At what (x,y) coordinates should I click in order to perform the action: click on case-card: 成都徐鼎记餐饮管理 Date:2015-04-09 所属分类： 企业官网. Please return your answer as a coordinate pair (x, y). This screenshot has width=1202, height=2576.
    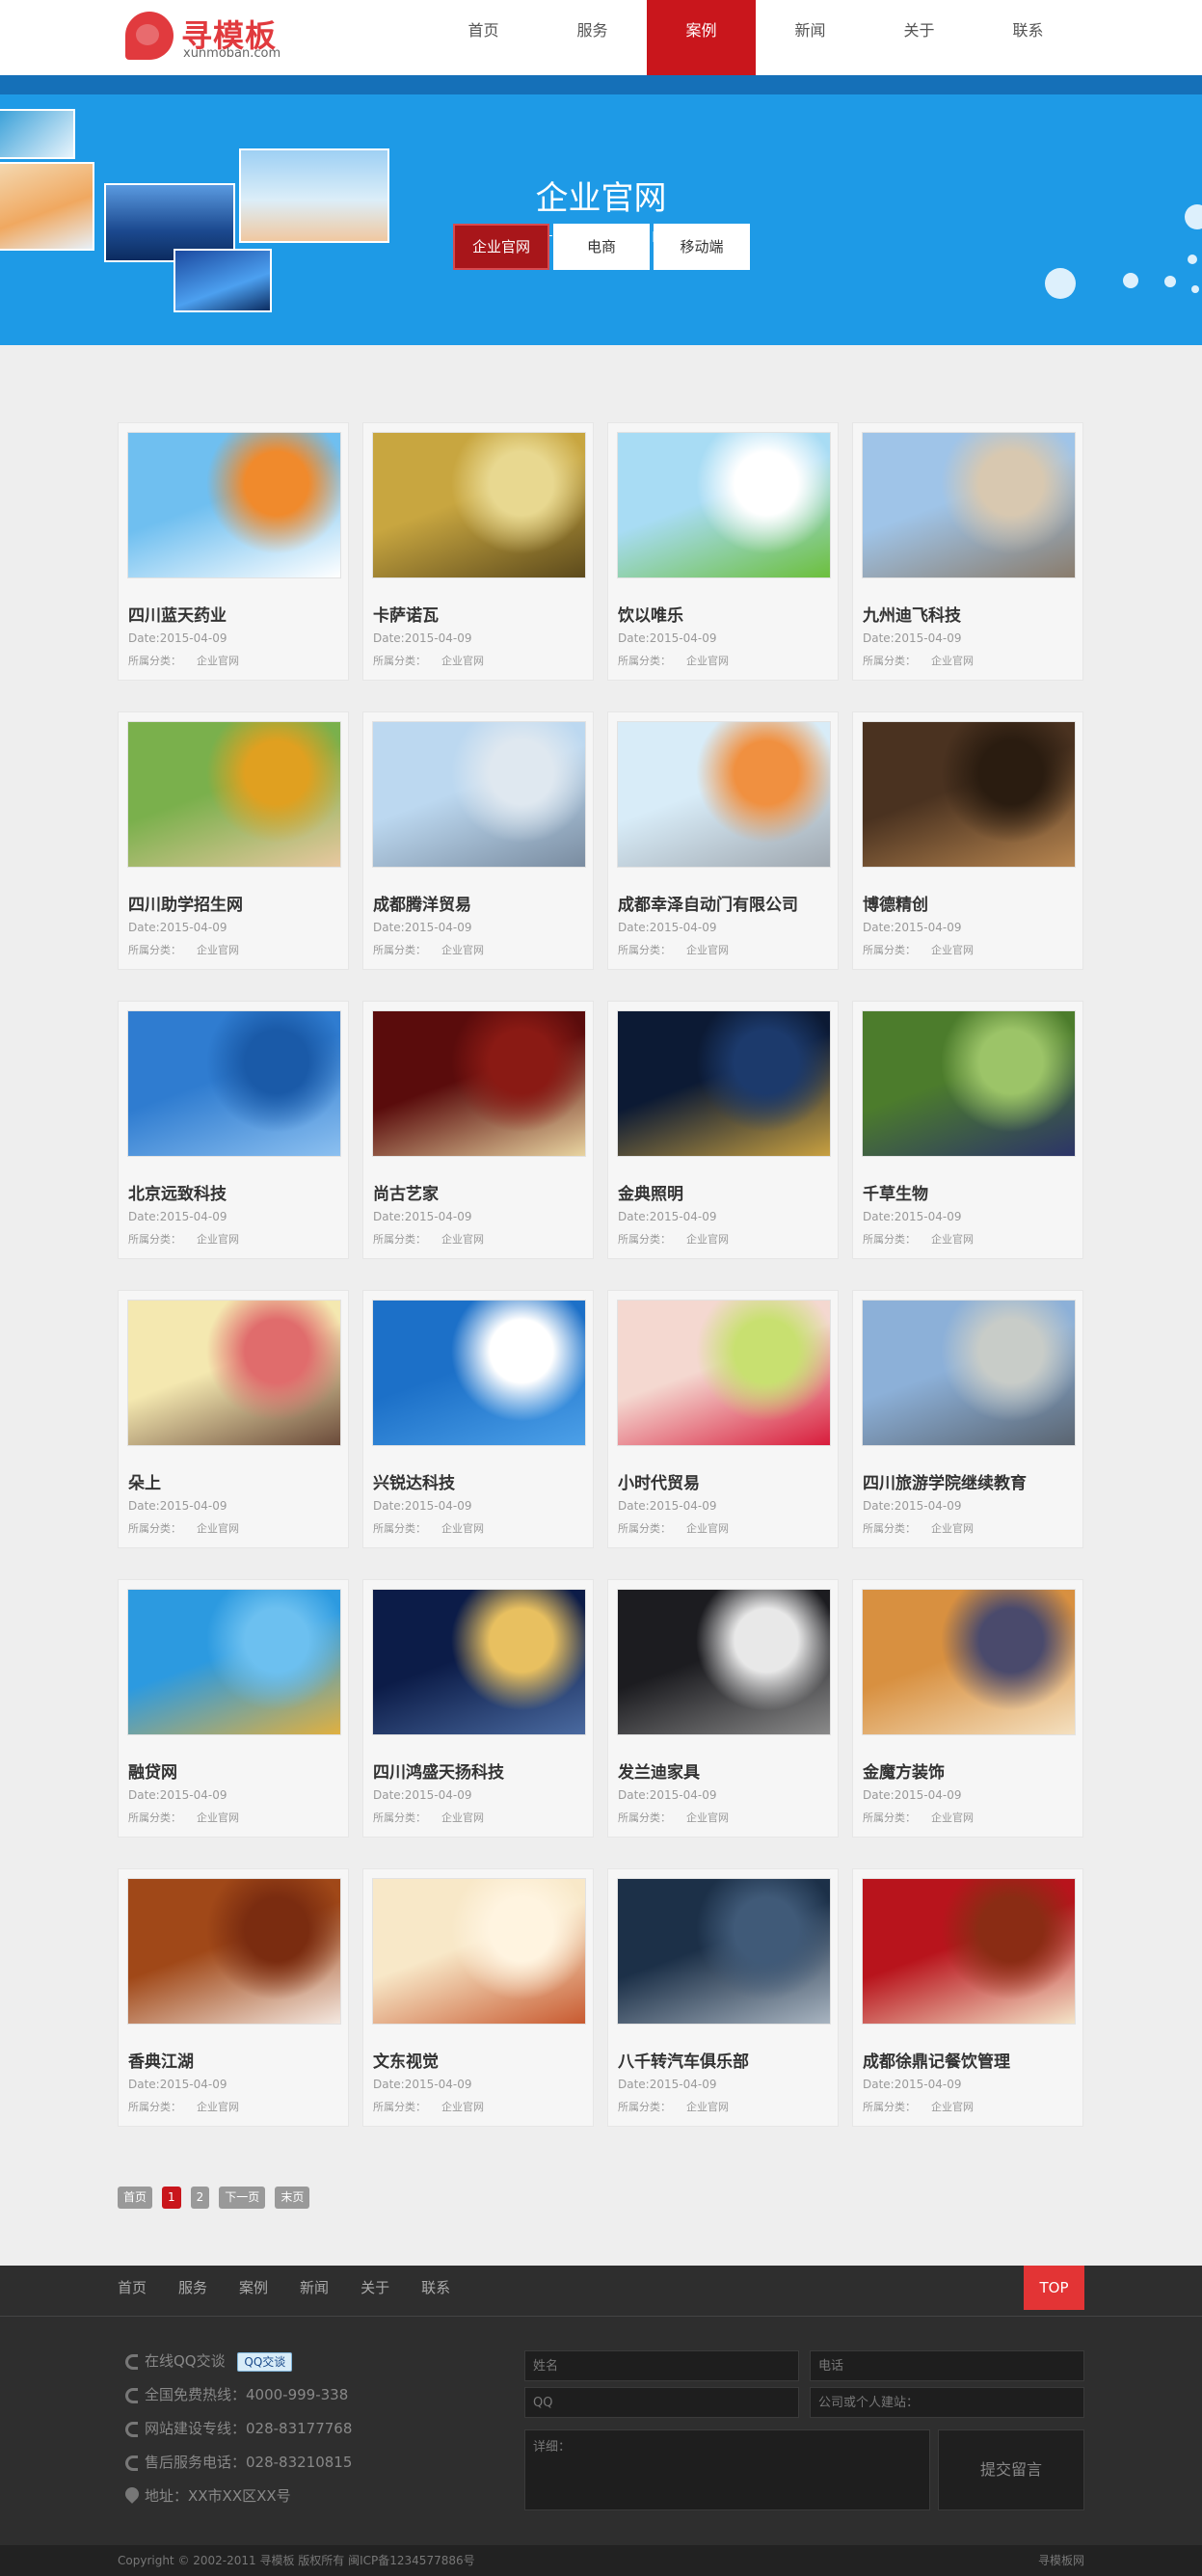
    Looking at the image, I should click on (967, 1998).